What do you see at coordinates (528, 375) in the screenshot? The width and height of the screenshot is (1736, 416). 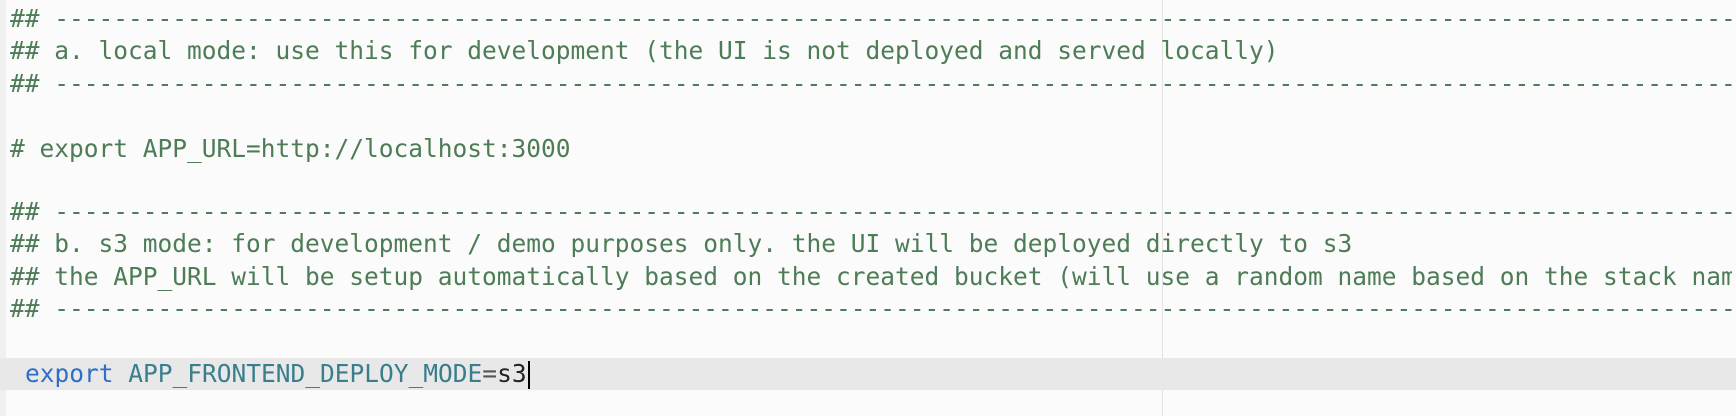 I see `text-cursor` at bounding box center [528, 375].